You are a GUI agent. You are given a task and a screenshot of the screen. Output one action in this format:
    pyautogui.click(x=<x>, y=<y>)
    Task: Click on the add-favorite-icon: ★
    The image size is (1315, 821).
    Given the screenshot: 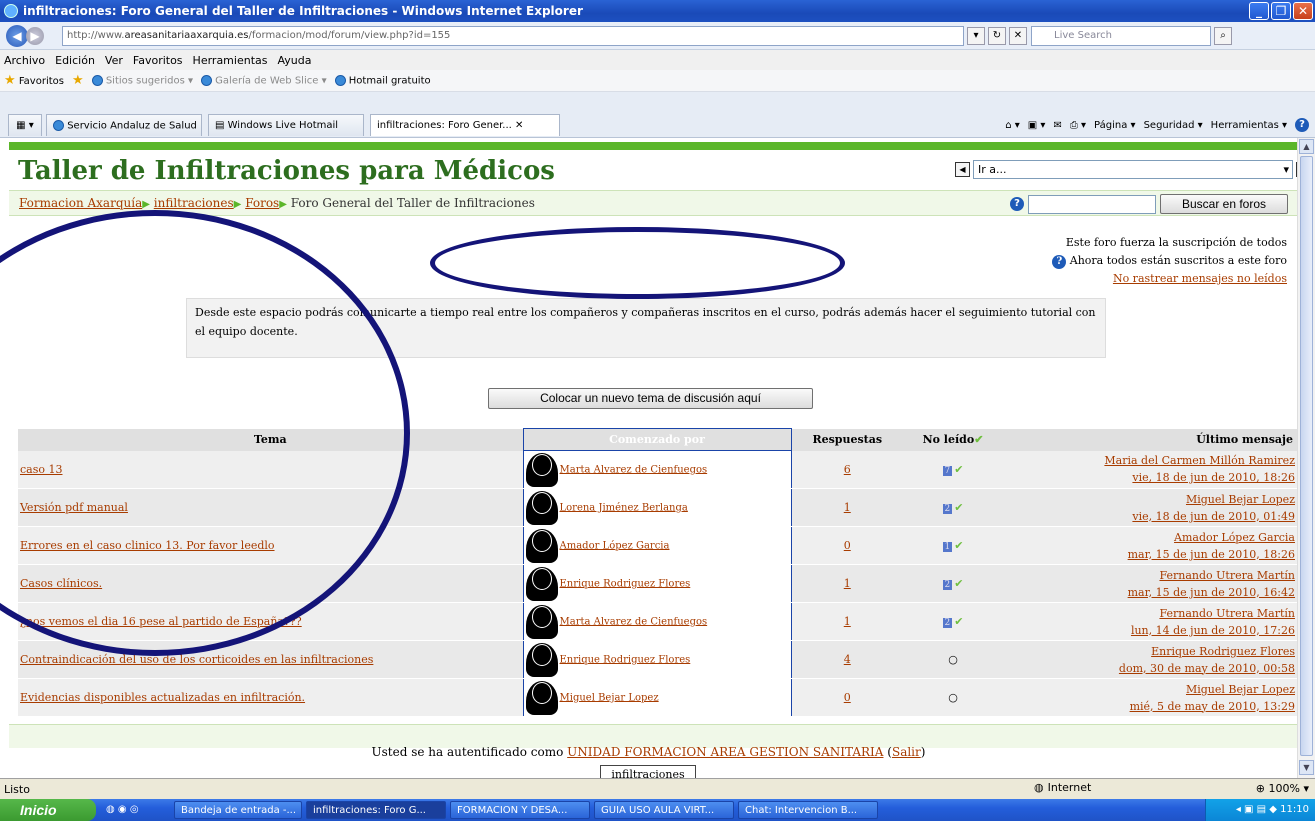 What is the action you would take?
    pyautogui.click(x=78, y=80)
    